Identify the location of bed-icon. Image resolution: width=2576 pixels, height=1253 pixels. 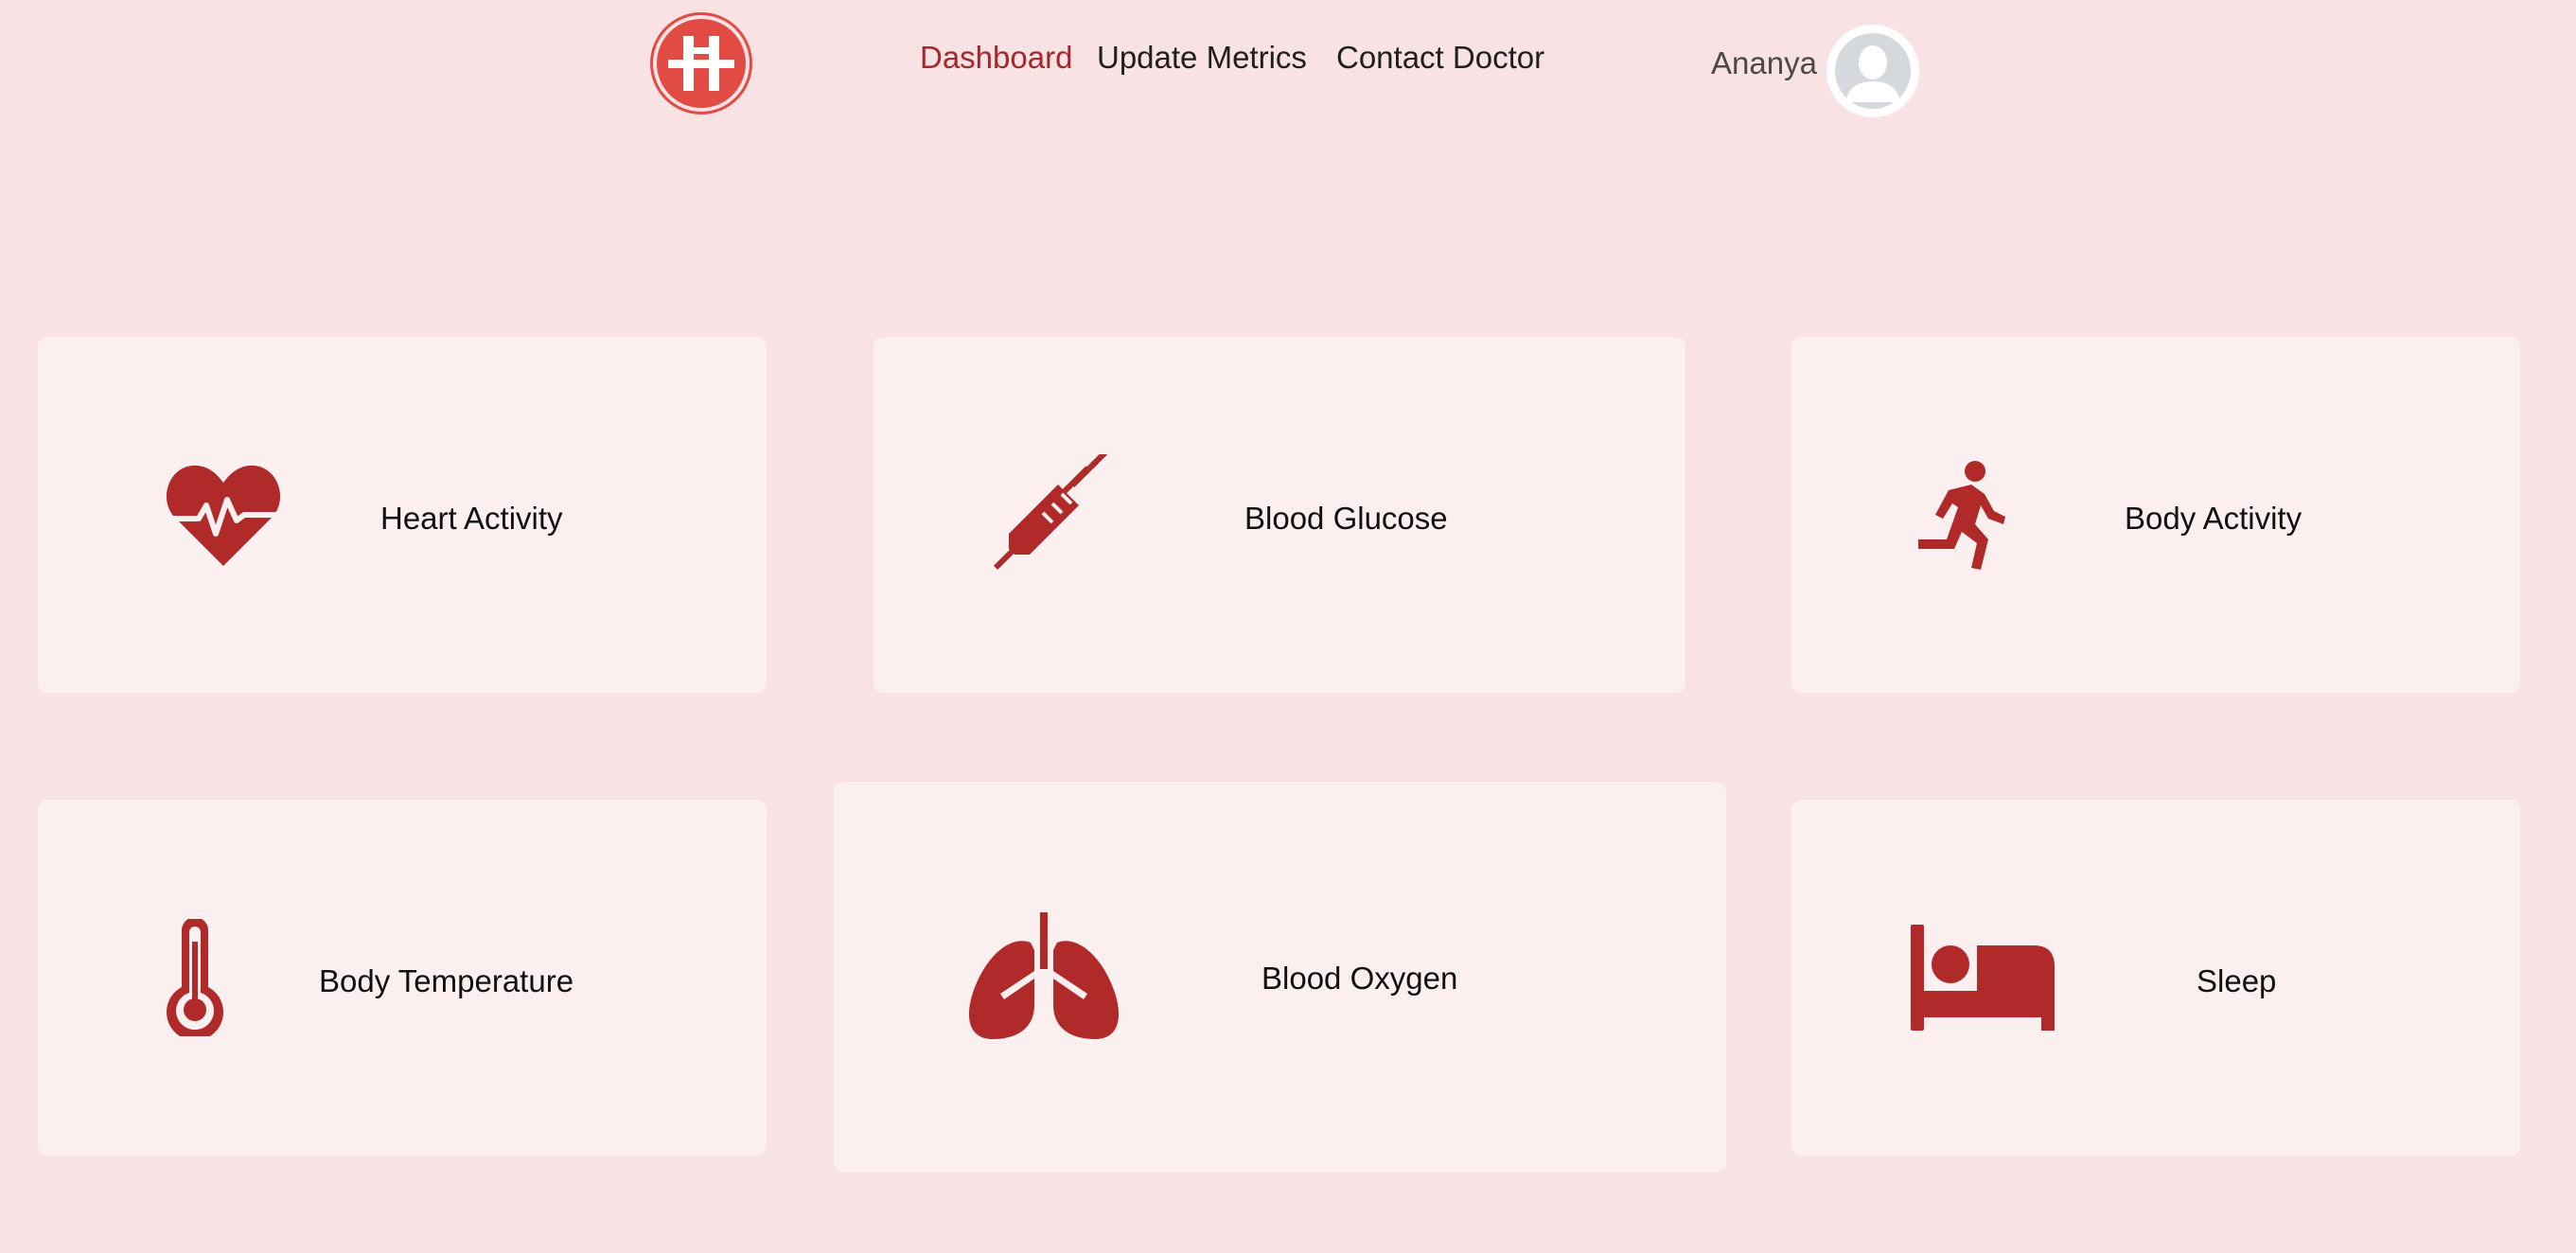
(1983, 978).